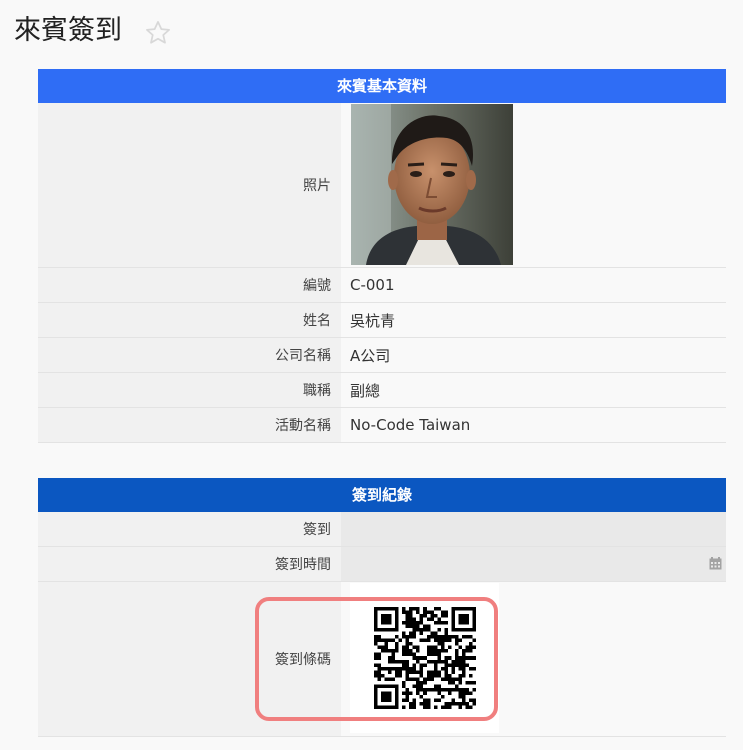 This screenshot has height=750, width=743. What do you see at coordinates (189, 564) in the screenshot?
I see `checkin-time-label: 簽到時間` at bounding box center [189, 564].